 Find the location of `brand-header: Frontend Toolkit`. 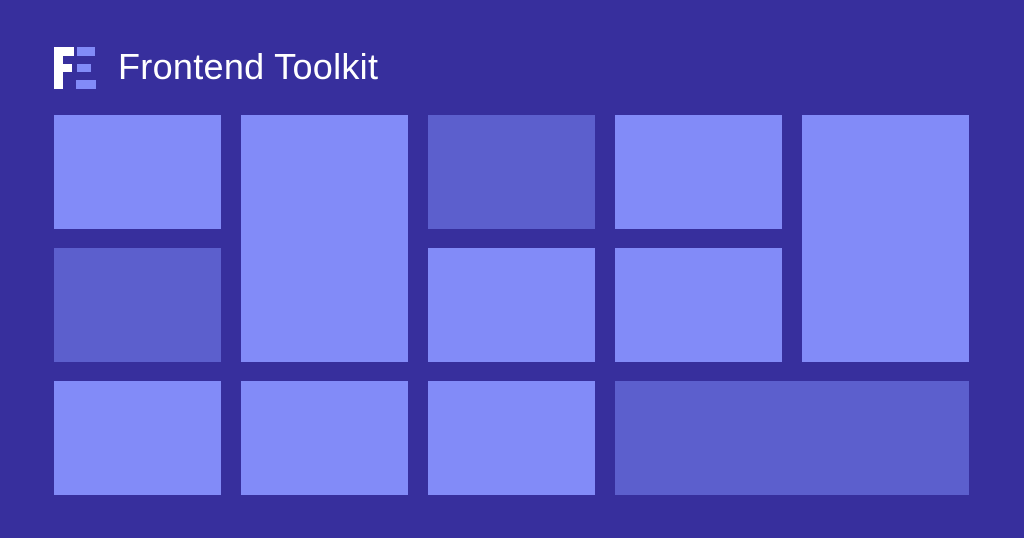

brand-header: Frontend Toolkit is located at coordinates (216, 67).